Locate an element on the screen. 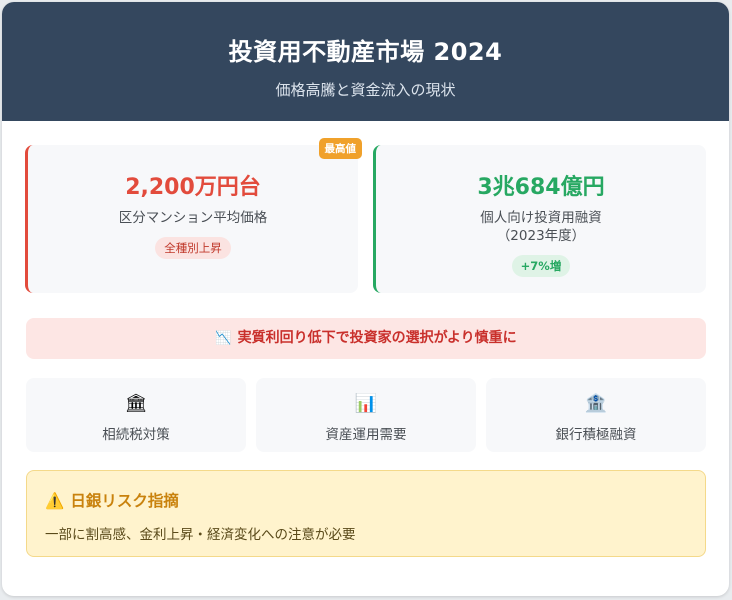 This screenshot has height=600, width=732. stat-label: 個人向け投資用融資 is located at coordinates (541, 218).